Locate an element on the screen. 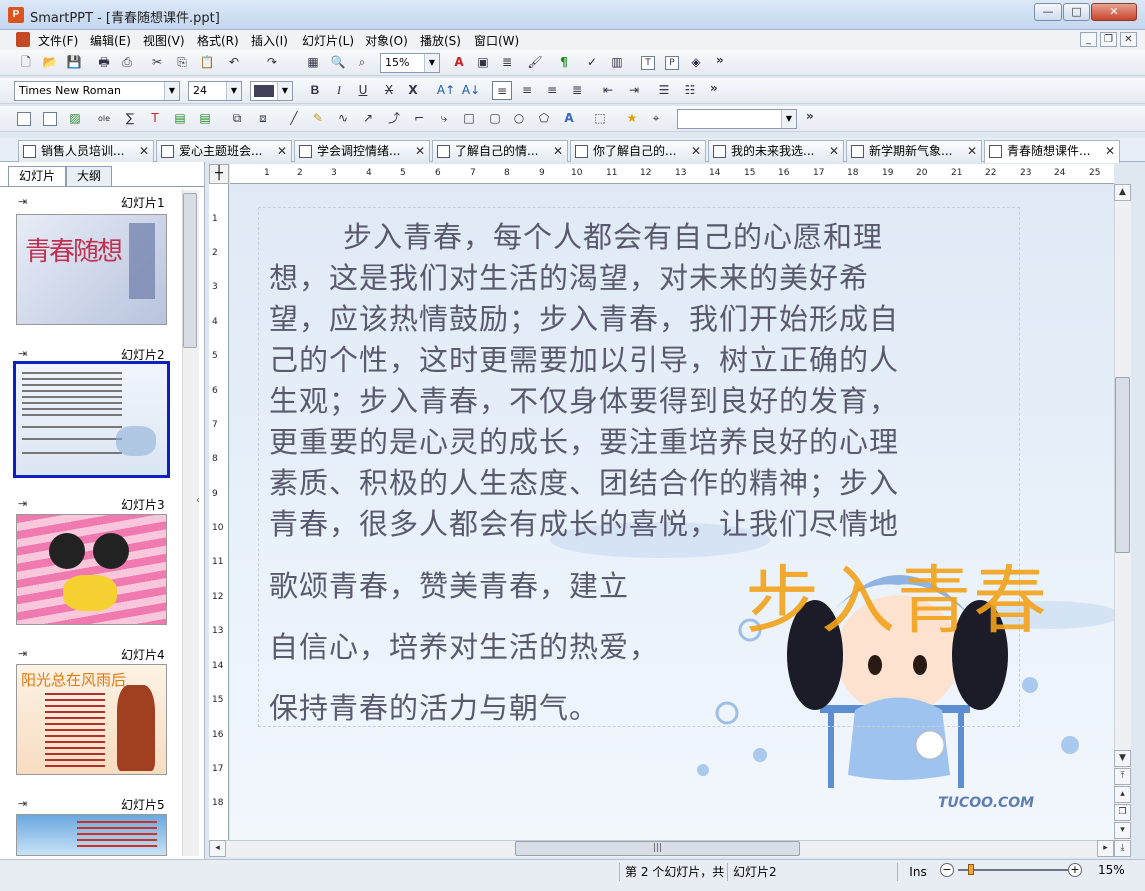 This screenshot has width=1145, height=891. arrow-tool-icon: ↗ is located at coordinates (368, 118).